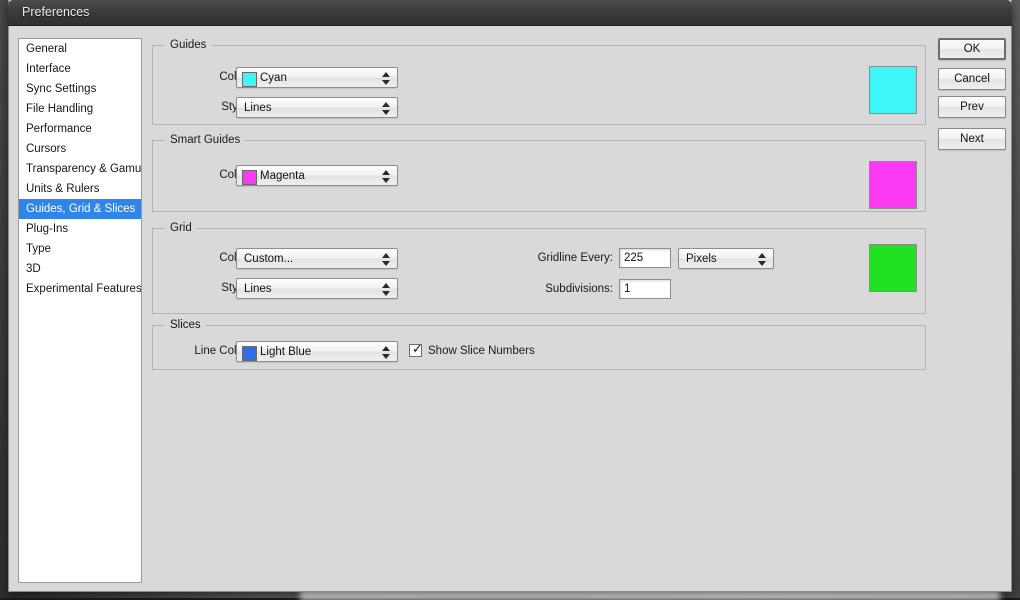 The height and width of the screenshot is (600, 1020). What do you see at coordinates (317, 107) in the screenshot?
I see `guides-style-select: Lines` at bounding box center [317, 107].